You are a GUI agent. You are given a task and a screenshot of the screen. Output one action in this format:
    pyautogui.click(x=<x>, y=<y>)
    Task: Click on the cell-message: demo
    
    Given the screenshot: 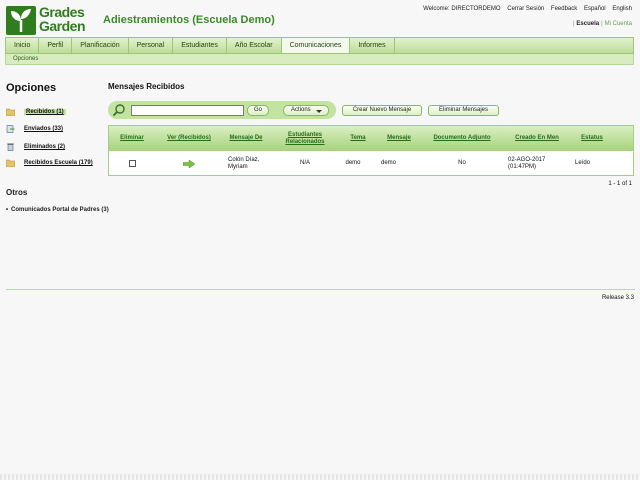 What is the action you would take?
    pyautogui.click(x=389, y=163)
    